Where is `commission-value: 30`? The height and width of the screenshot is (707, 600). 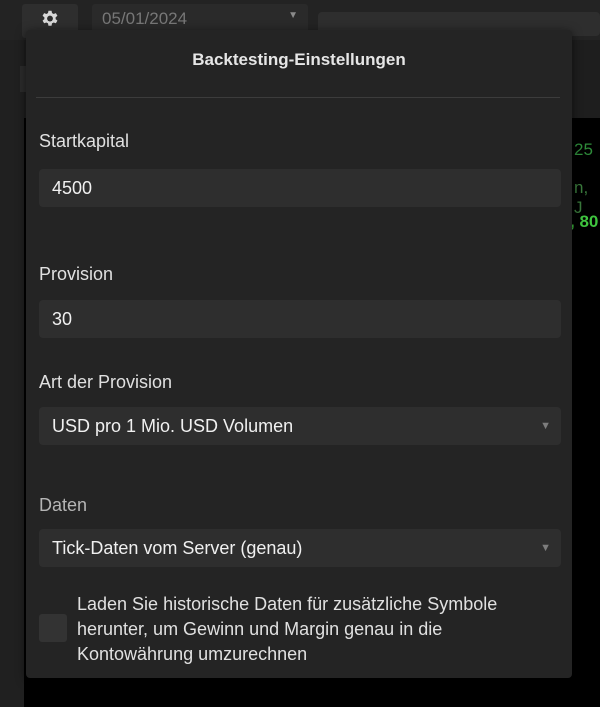
commission-value: 30 is located at coordinates (62, 319).